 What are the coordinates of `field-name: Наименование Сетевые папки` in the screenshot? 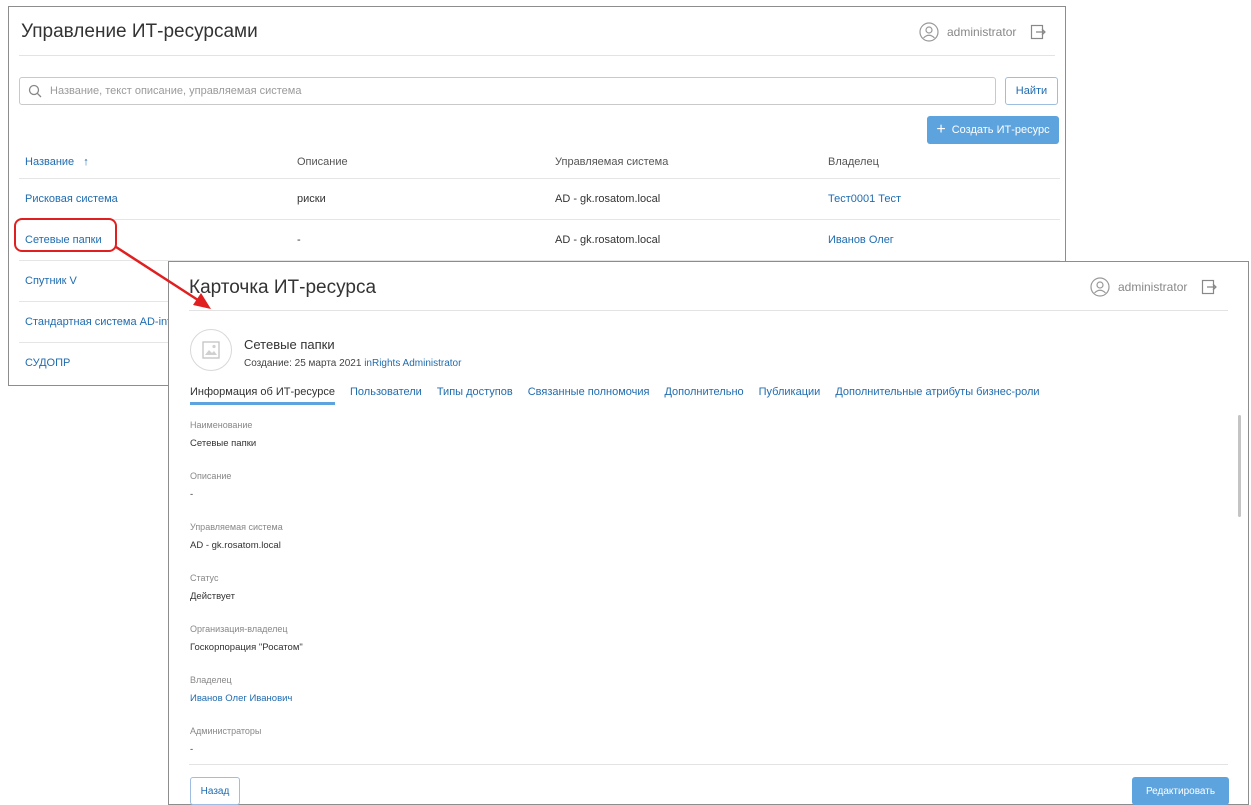 It's located at (223, 434).